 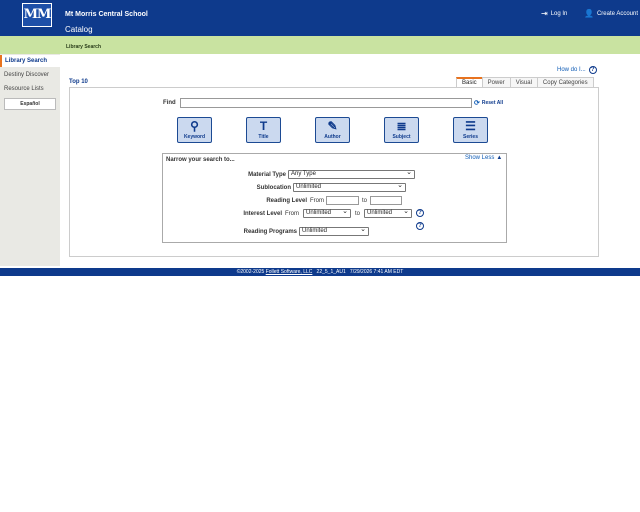 I want to click on material-type-label: Material Type, so click(x=267, y=175).